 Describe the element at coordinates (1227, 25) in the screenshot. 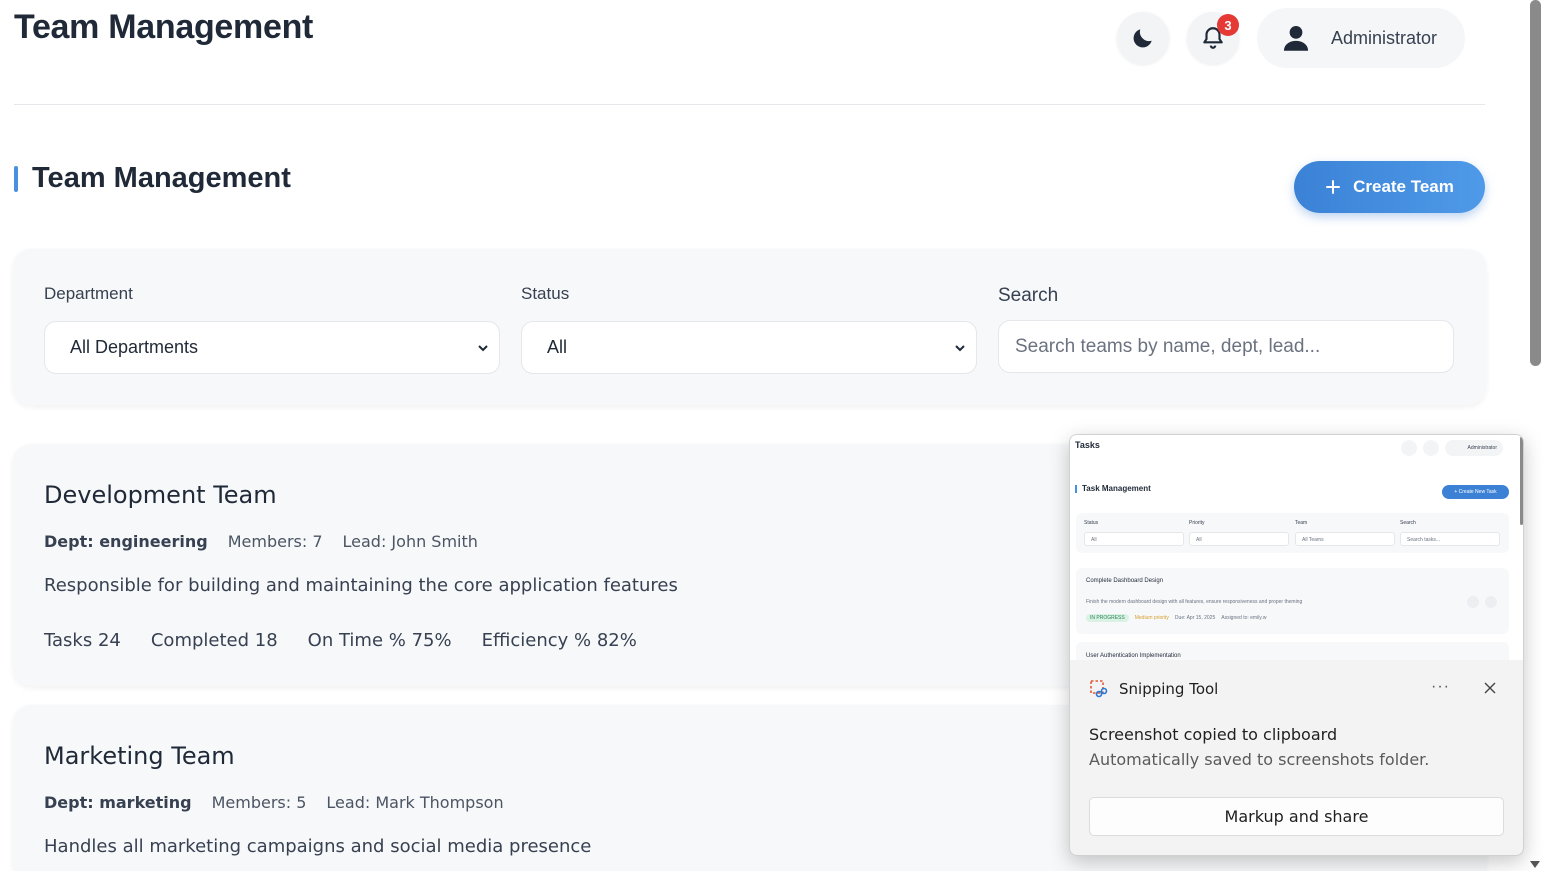

I see `notification-badge: 3` at that location.